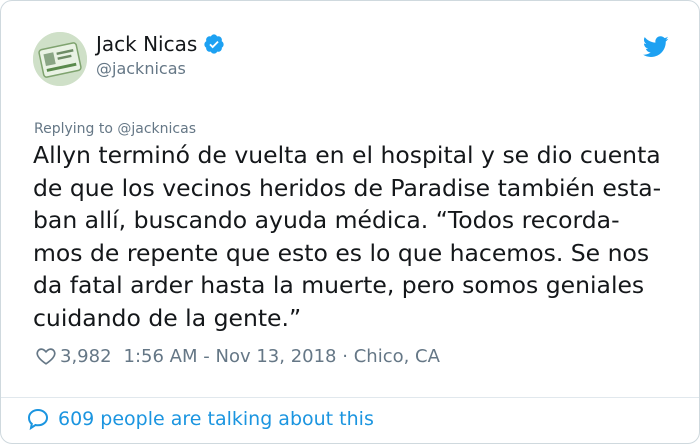 This screenshot has width=700, height=444. Describe the element at coordinates (397, 356) in the screenshot. I see `tweet-location: Chico, CA` at that location.